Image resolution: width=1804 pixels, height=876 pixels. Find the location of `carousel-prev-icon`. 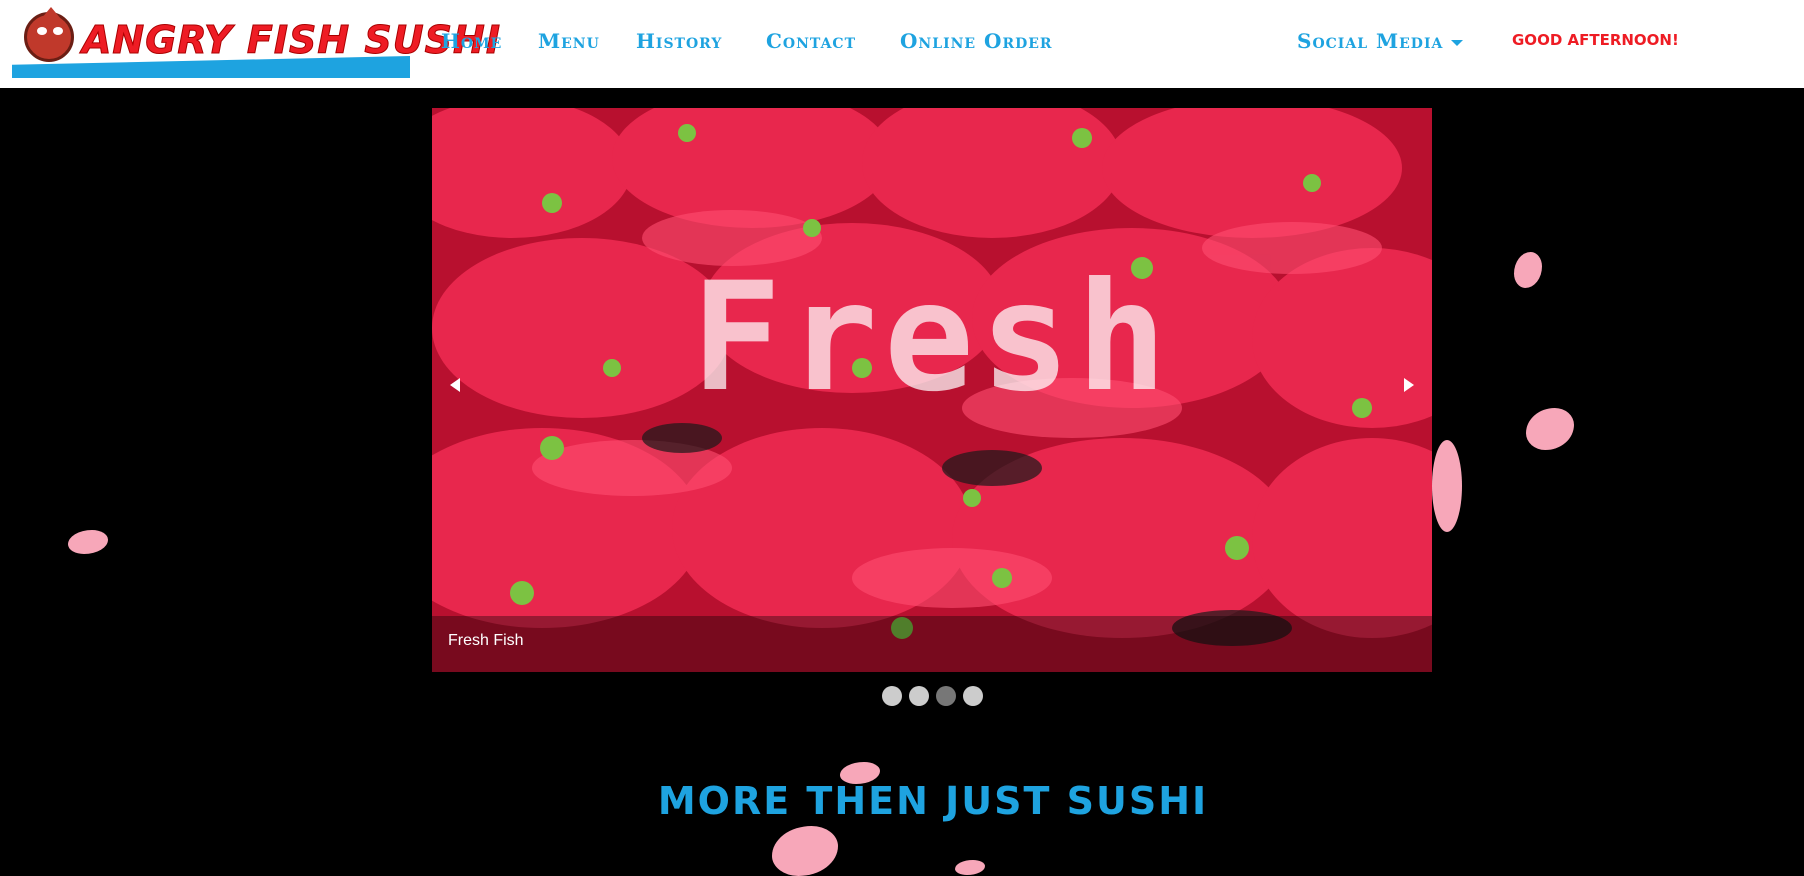

carousel-prev-icon is located at coordinates (455, 385).